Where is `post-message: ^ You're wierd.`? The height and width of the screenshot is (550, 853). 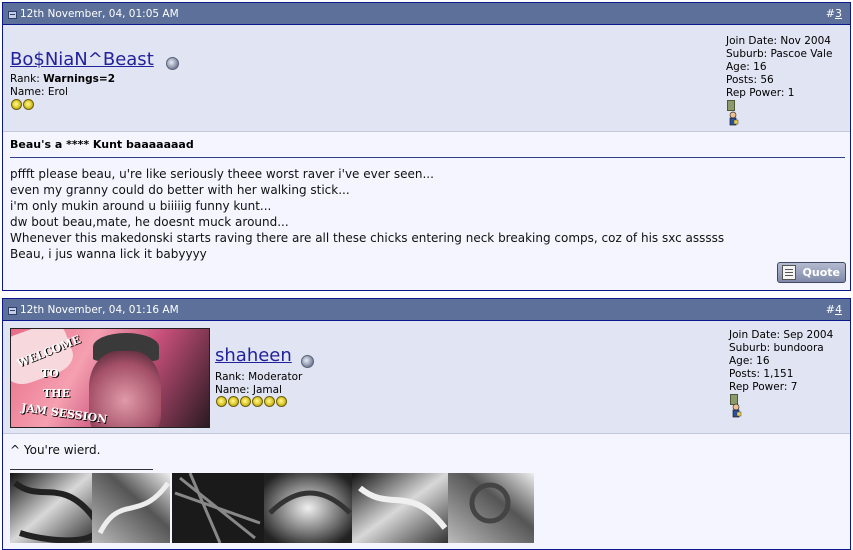
post-message: ^ You're wierd. is located at coordinates (55, 450).